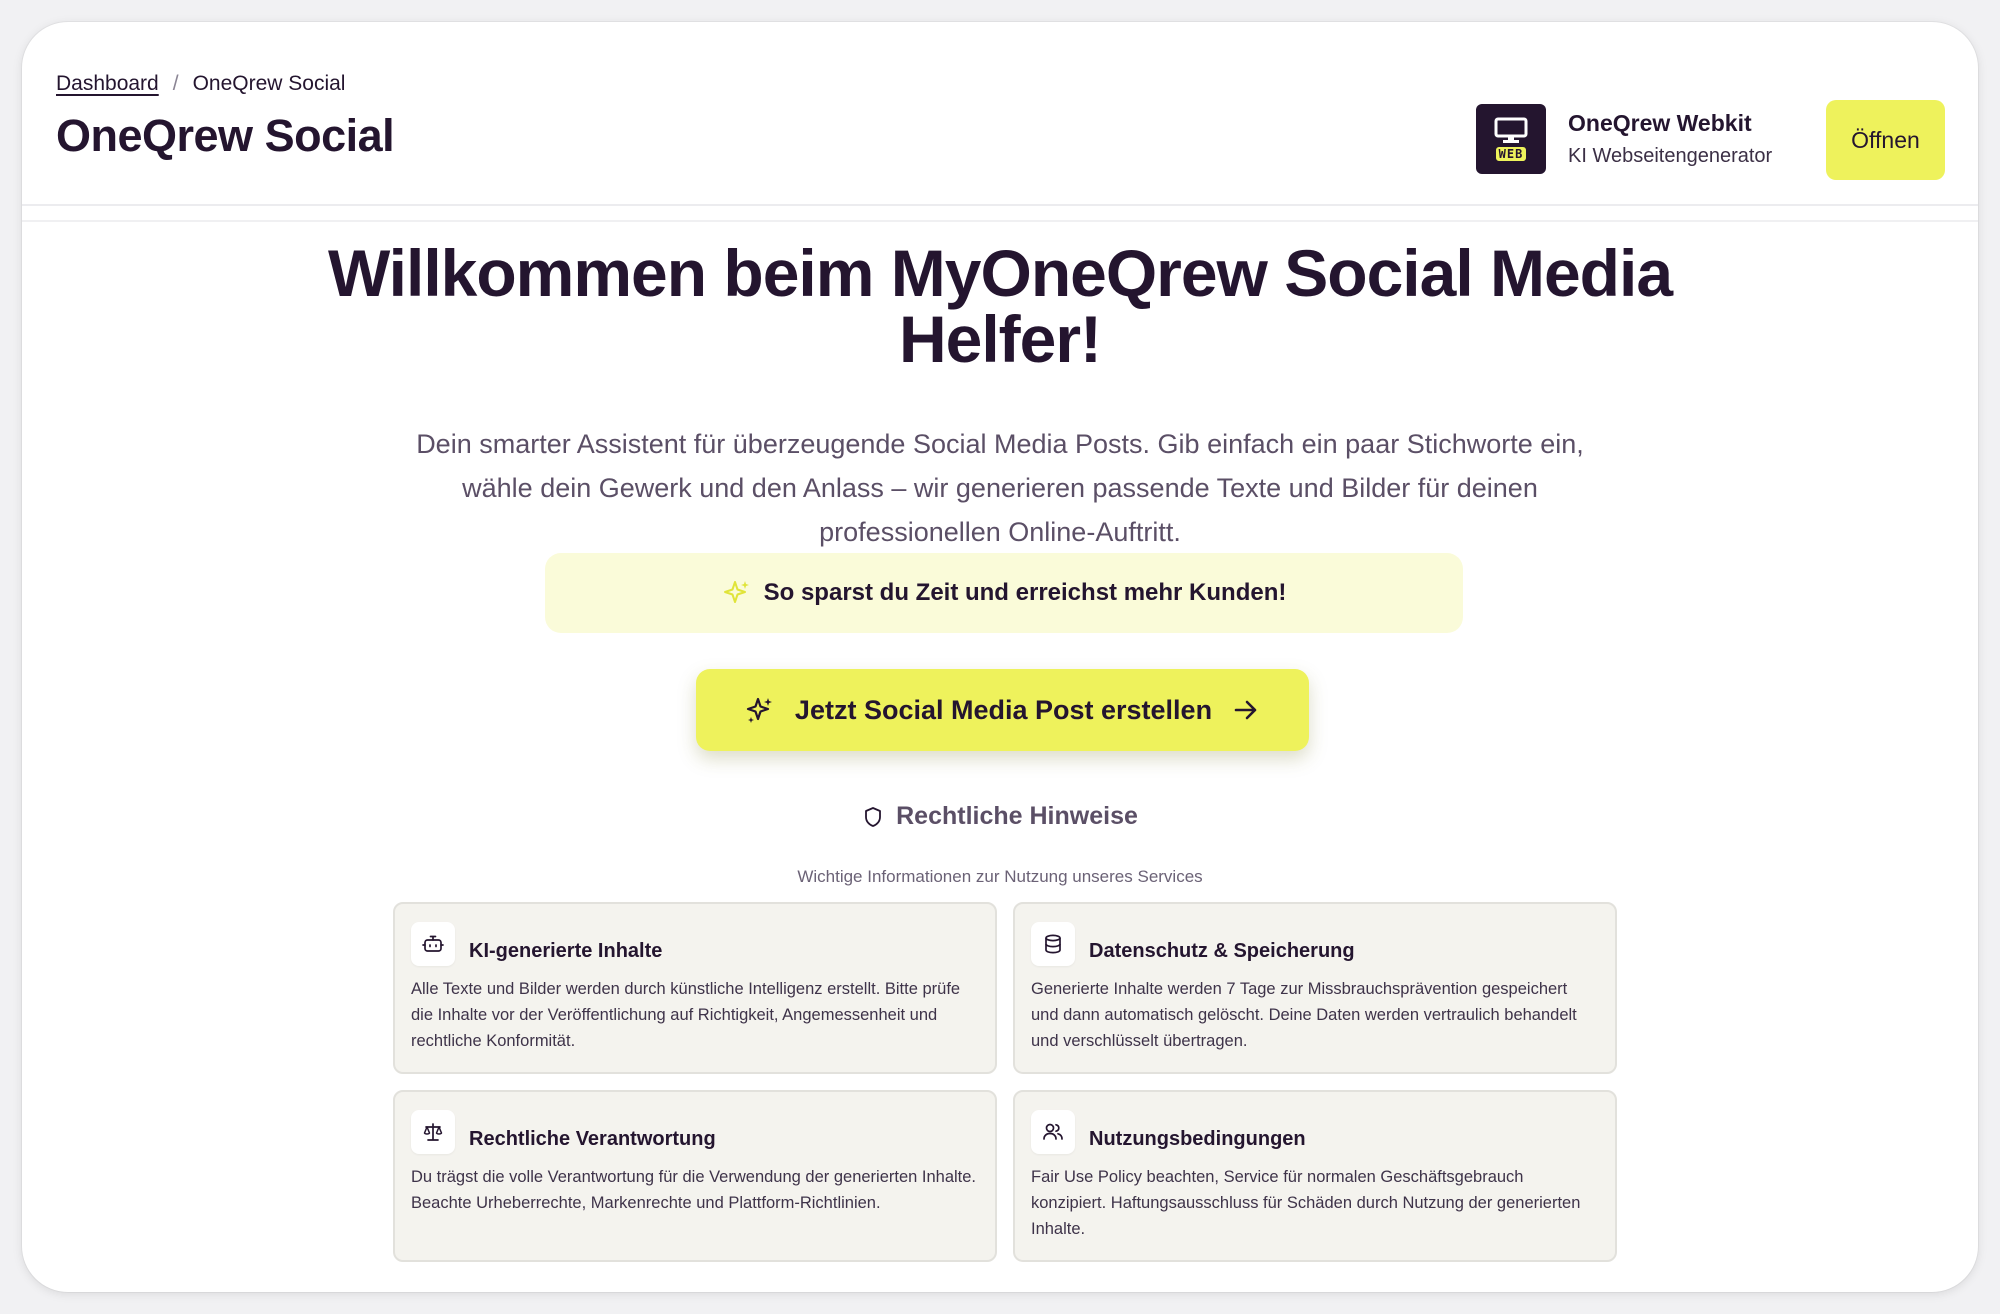 Image resolution: width=2000 pixels, height=1314 pixels. Describe the element at coordinates (1000, 221) in the screenshot. I see `header-divider` at that location.